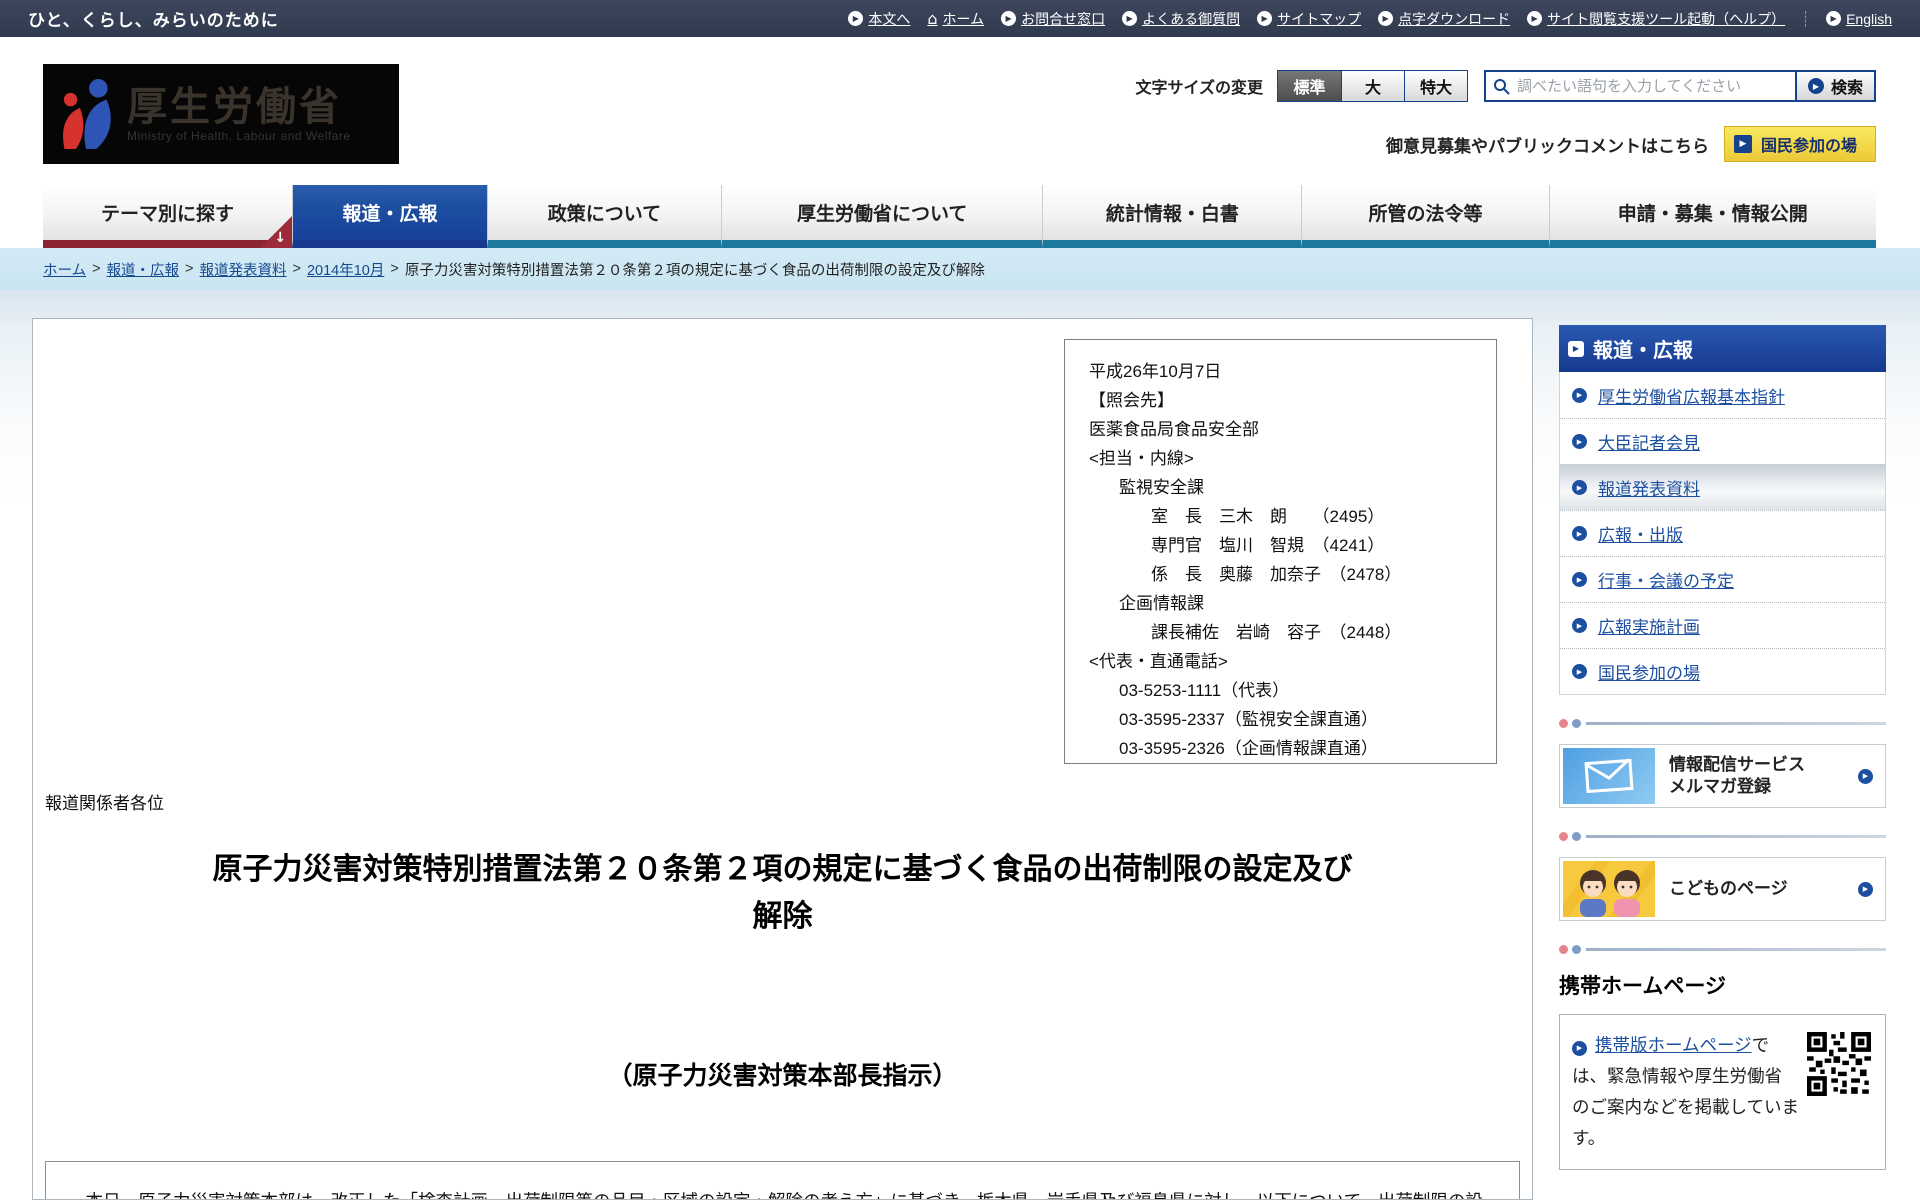  I want to click on nav-tab-about-mhlw: 厚生労働省について, so click(881, 216).